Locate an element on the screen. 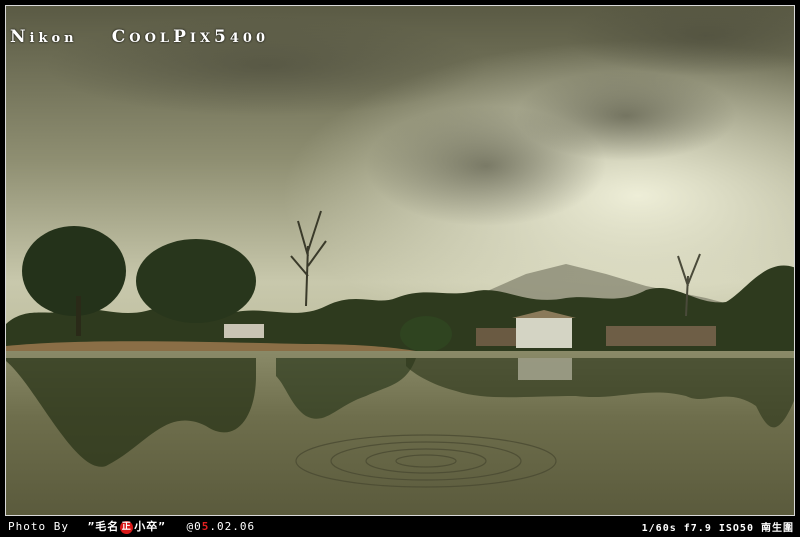 The width and height of the screenshot is (800, 537). photo-date: @05.02.06 is located at coordinates (220, 526).